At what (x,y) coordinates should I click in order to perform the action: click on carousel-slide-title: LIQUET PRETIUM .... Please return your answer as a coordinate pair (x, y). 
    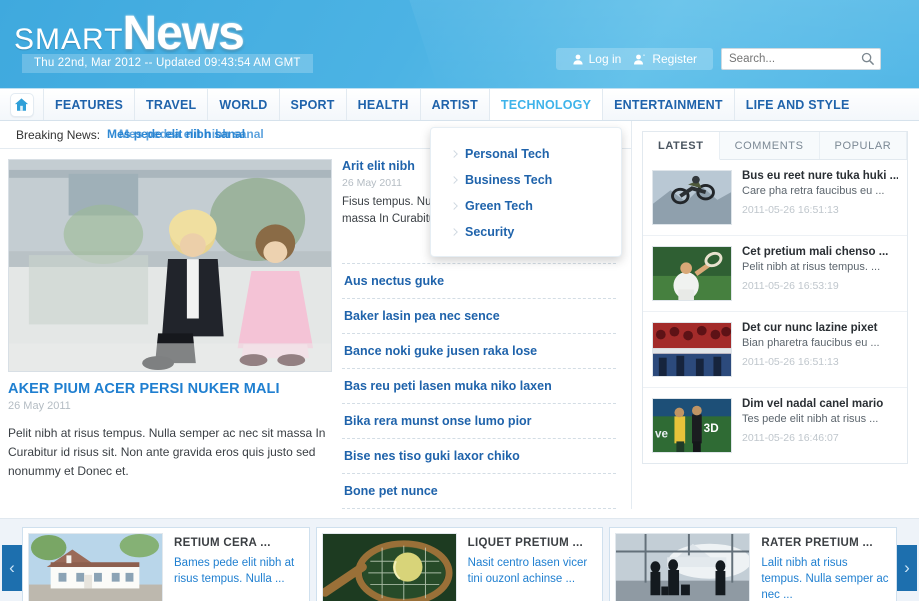
    Looking at the image, I should click on (533, 543).